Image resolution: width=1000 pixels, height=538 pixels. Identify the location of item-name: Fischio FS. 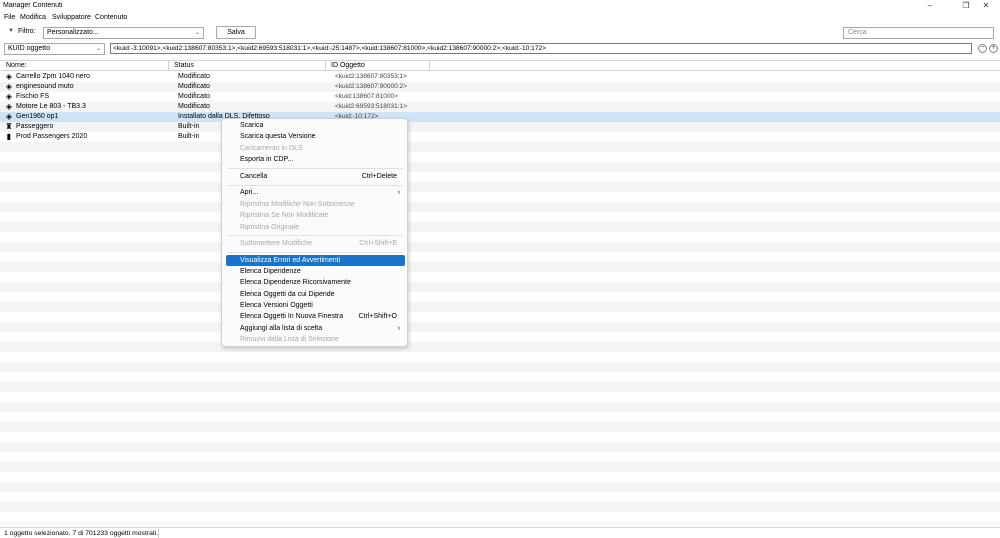
(33, 96).